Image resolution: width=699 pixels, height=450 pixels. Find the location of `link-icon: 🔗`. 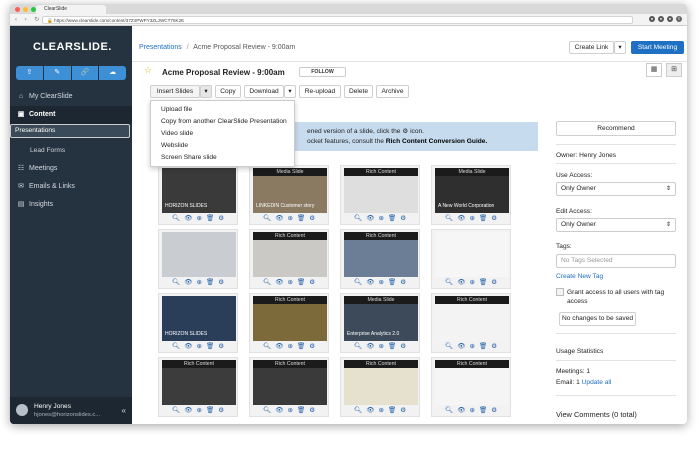

link-icon: 🔗 is located at coordinates (85, 73).